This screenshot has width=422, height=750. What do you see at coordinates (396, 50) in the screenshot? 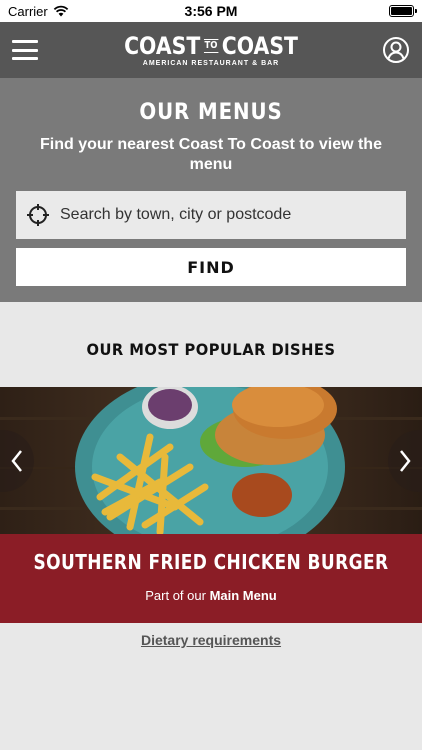
I see `user-circle-icon` at bounding box center [396, 50].